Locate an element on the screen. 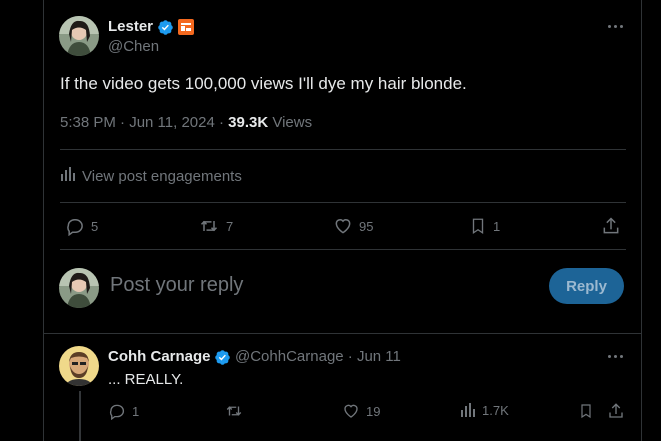 The image size is (661, 441). reply-analytics-button: 1.7K is located at coordinates (484, 410).